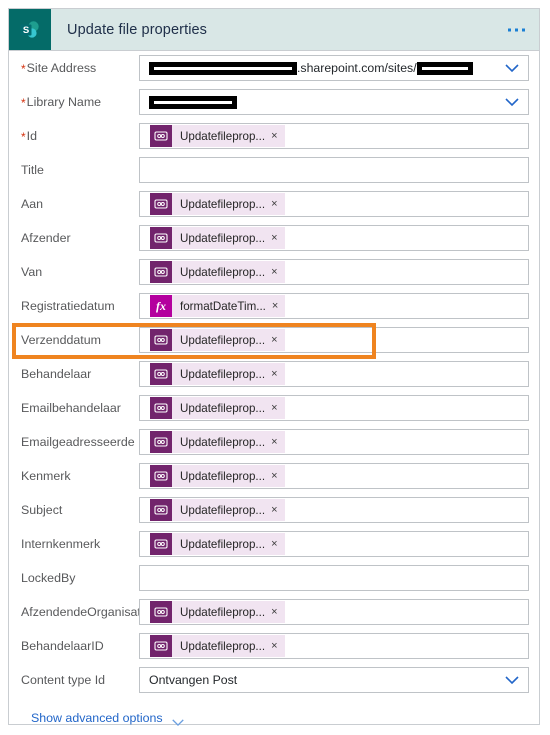  What do you see at coordinates (71, 408) in the screenshot?
I see `field-label-text: Emailbehandelaar` at bounding box center [71, 408].